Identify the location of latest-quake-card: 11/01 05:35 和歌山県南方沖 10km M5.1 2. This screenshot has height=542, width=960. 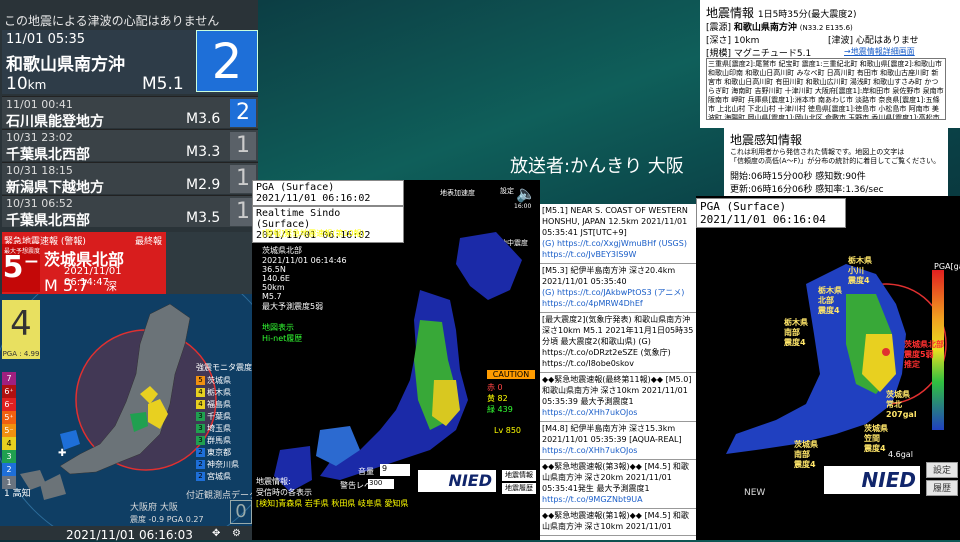
(130, 62).